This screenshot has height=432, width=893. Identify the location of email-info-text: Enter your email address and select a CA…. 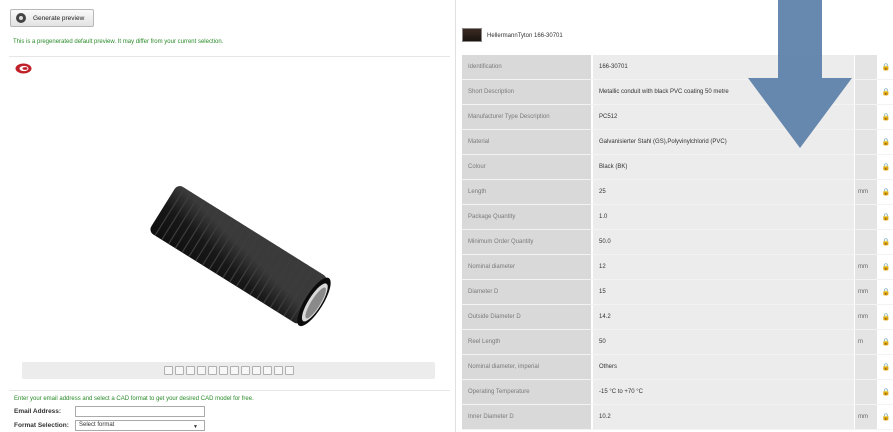
(134, 399).